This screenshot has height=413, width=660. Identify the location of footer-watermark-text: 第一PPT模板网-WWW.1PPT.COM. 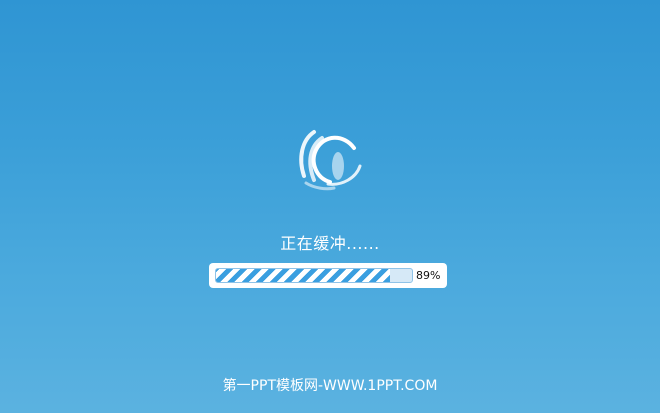
(330, 386).